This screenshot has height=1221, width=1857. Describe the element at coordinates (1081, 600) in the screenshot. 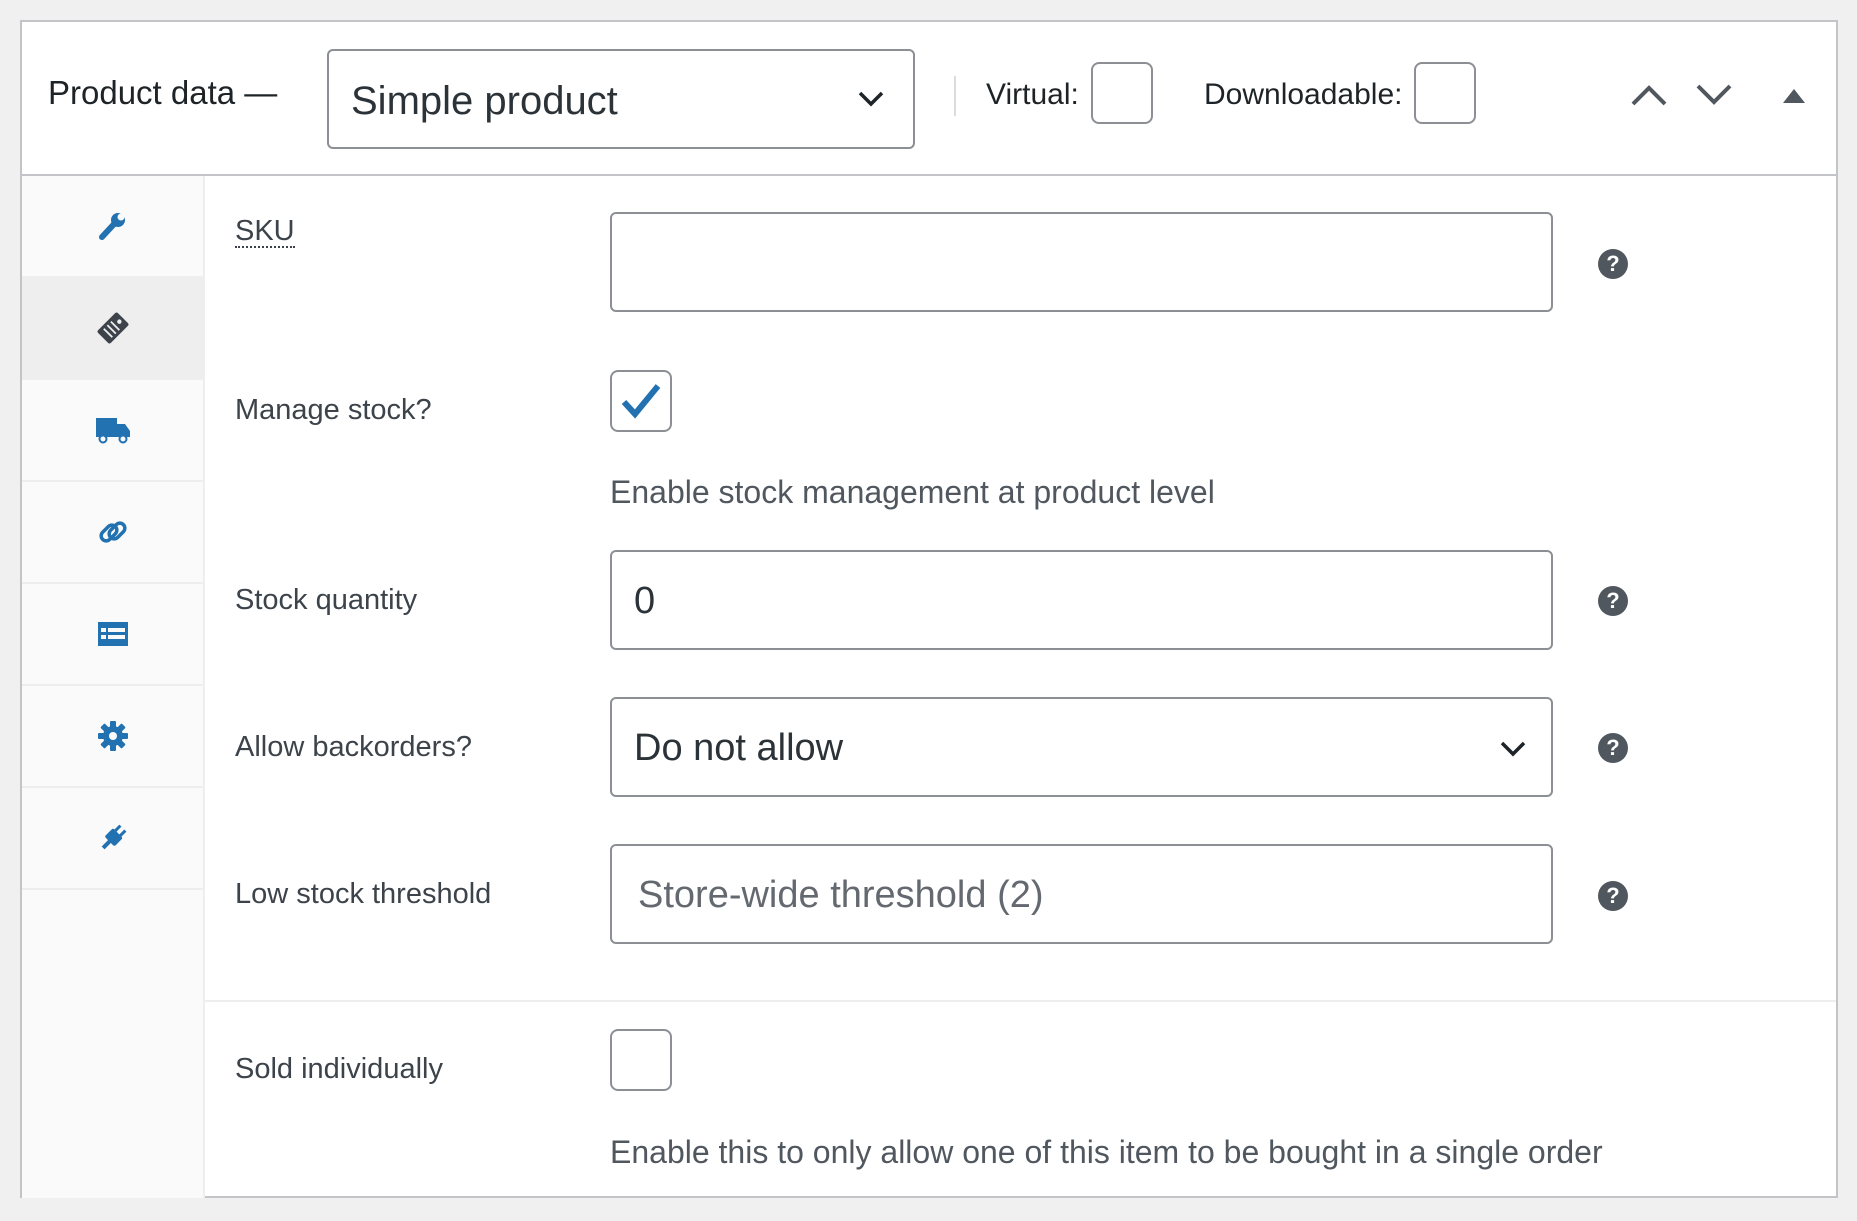

I see `stock-quantity-input: 0` at that location.